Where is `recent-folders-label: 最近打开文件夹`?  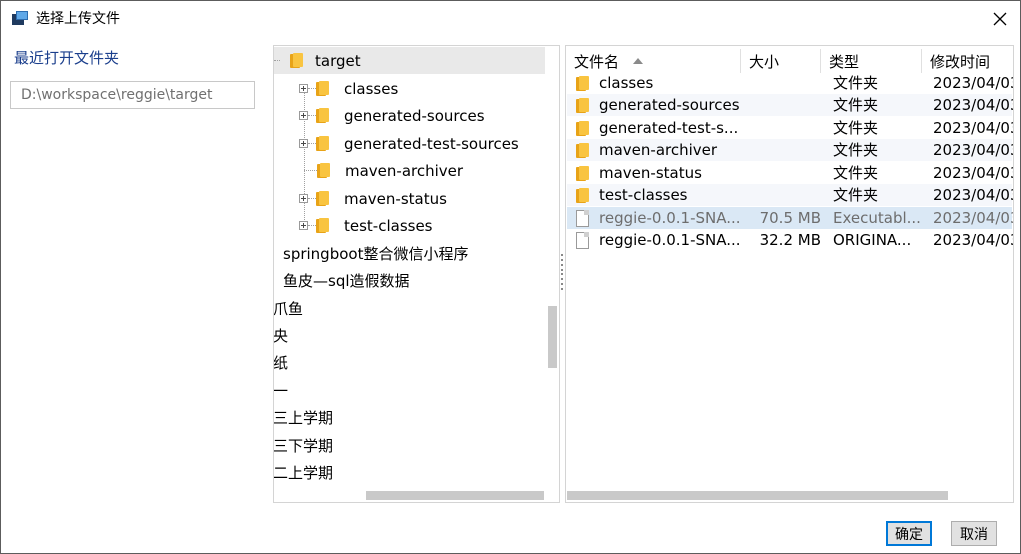
recent-folders-label: 最近打开文件夹 is located at coordinates (67, 58).